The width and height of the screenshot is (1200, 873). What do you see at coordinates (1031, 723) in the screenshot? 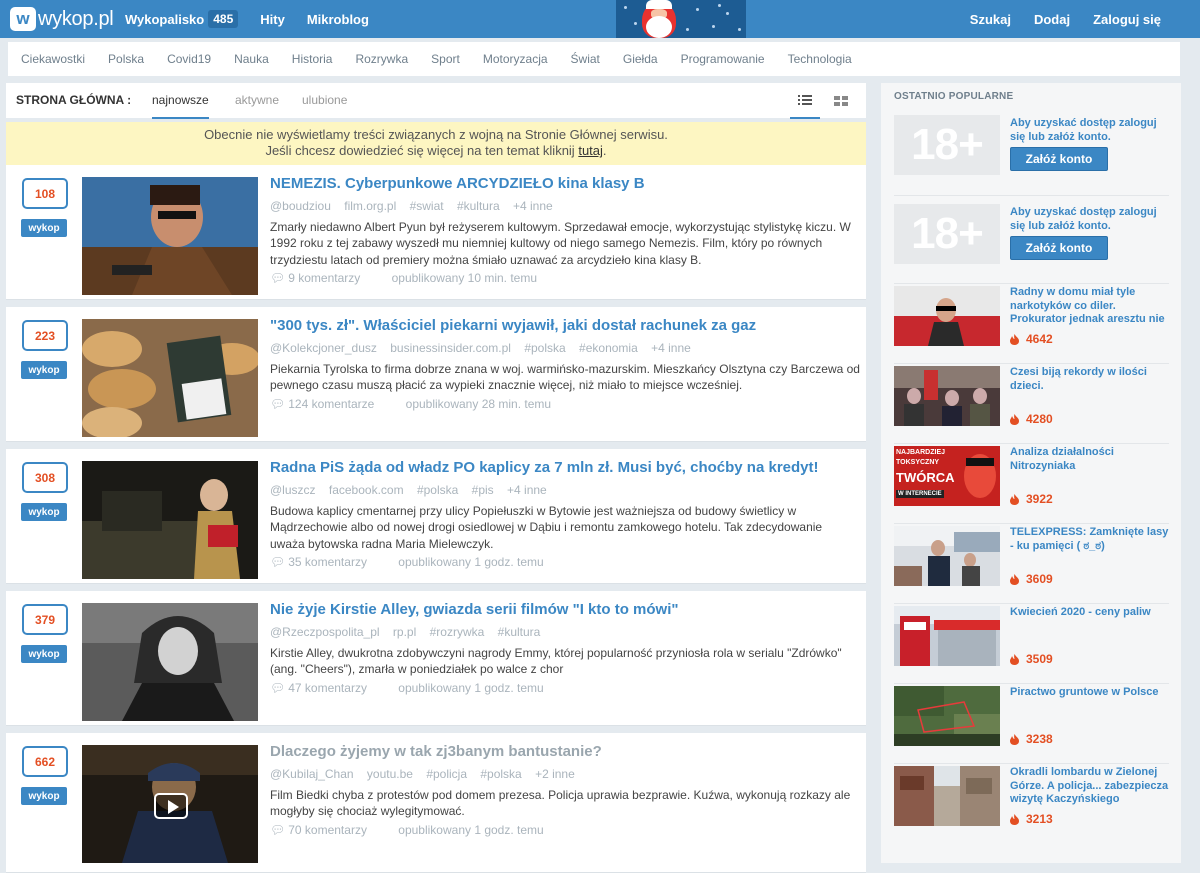
I see `sidebar-item: Piractwo gruntowe w Polsce 3238` at bounding box center [1031, 723].